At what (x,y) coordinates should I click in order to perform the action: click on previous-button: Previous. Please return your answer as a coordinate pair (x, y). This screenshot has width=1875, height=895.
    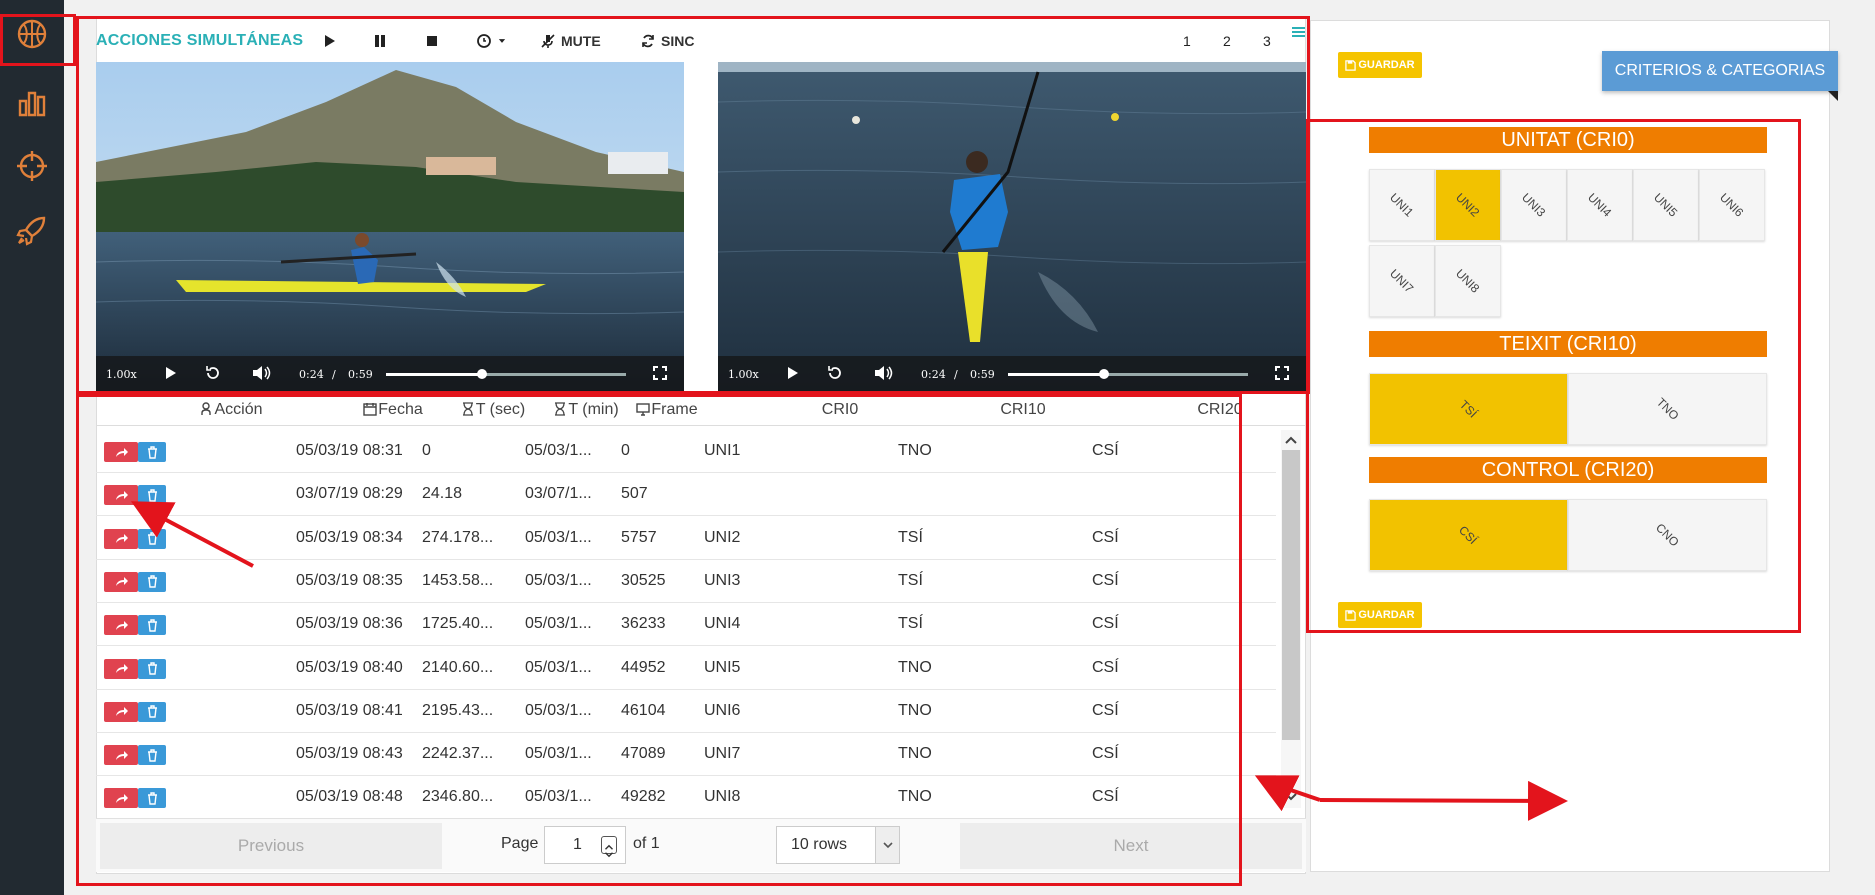
    Looking at the image, I should click on (271, 846).